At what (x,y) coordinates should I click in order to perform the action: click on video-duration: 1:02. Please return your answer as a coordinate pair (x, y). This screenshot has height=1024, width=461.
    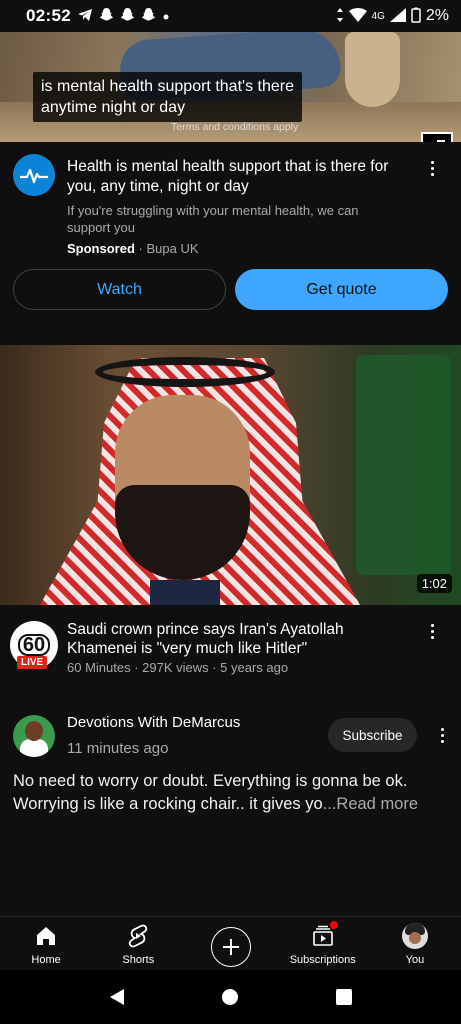
    Looking at the image, I should click on (434, 583).